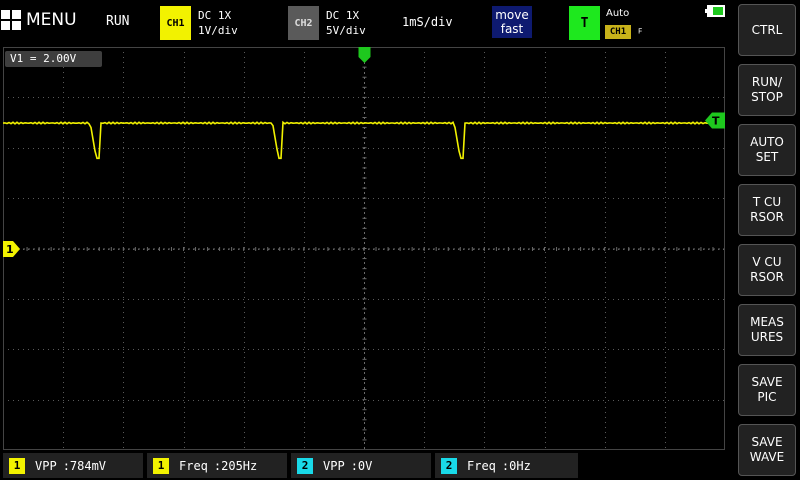 This screenshot has height=480, width=800. What do you see at coordinates (715, 11) in the screenshot?
I see `battery-icon` at bounding box center [715, 11].